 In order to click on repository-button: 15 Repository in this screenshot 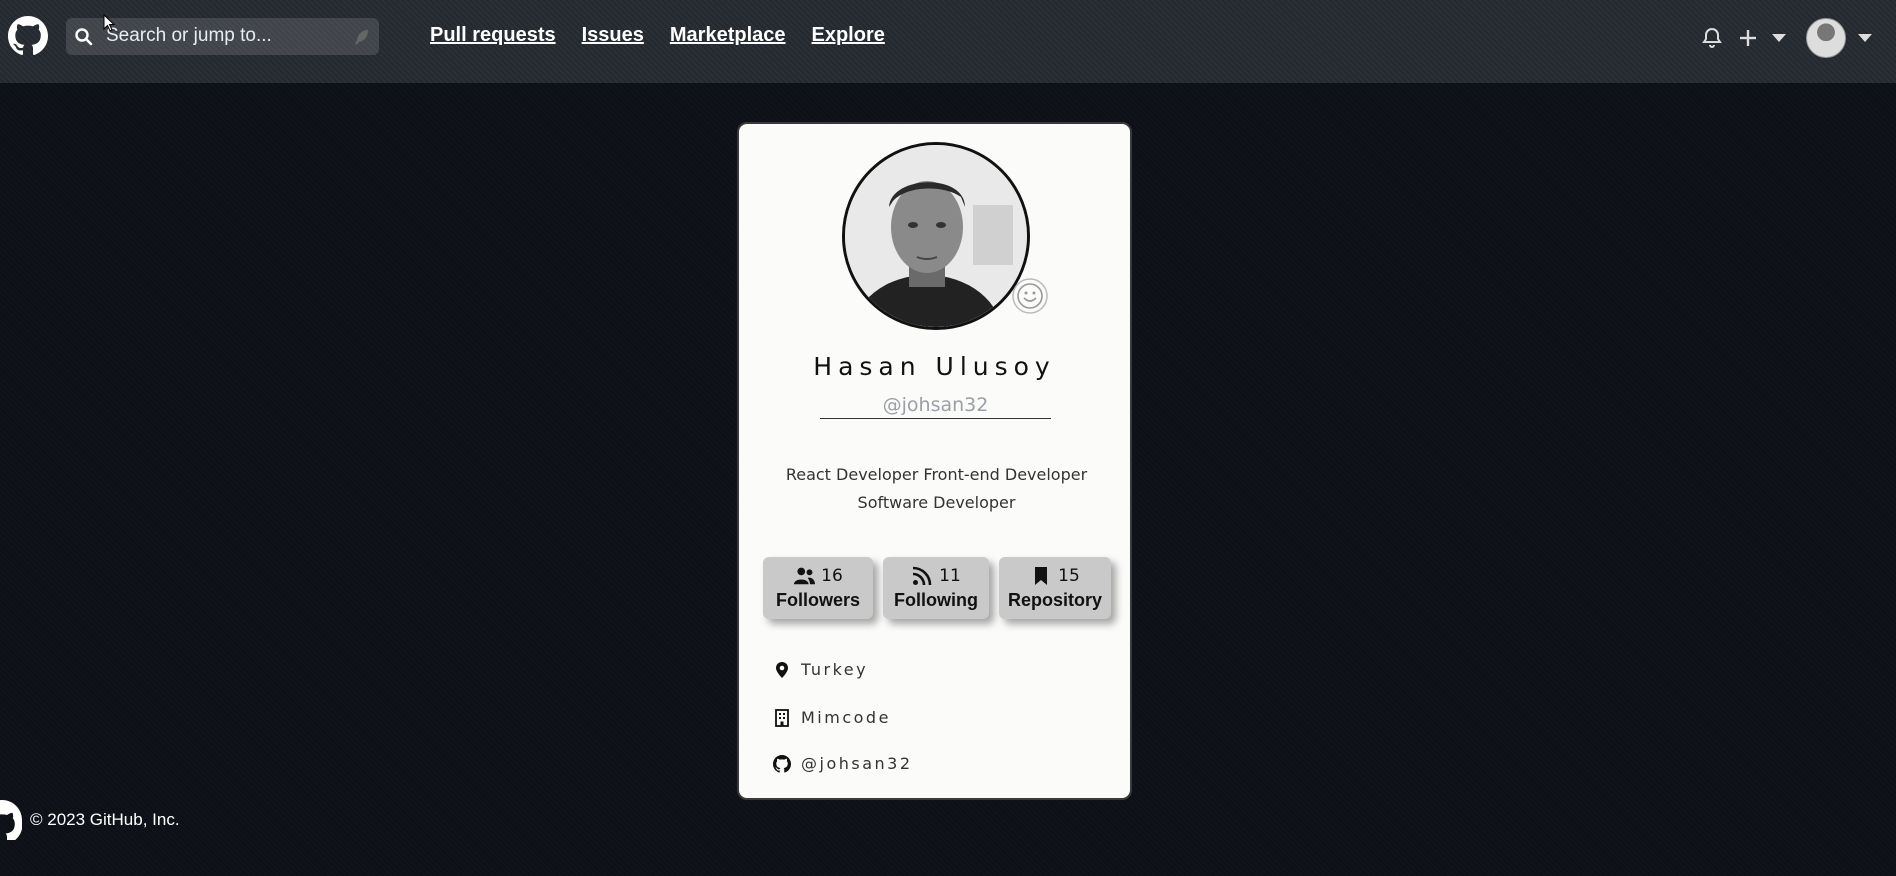, I will do `click(1055, 588)`.